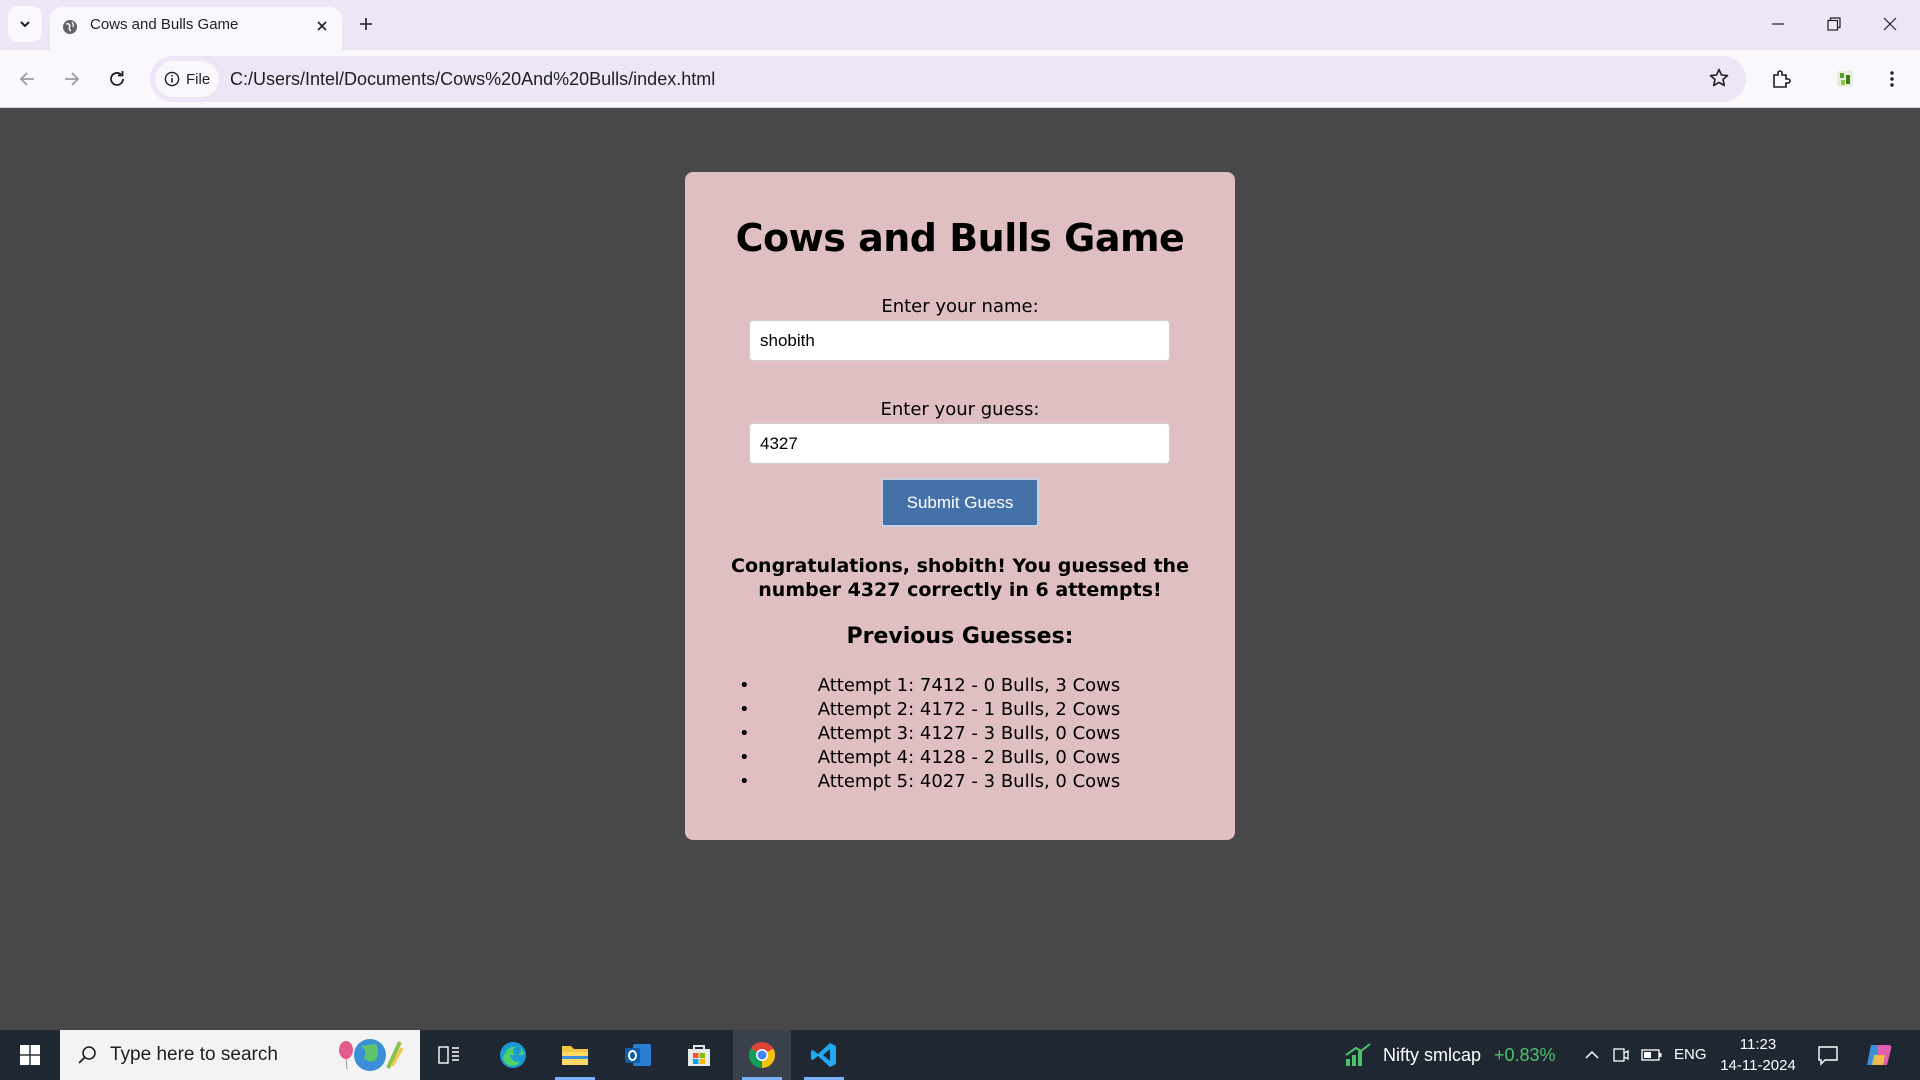 The width and height of the screenshot is (1920, 1080). I want to click on task-view-button, so click(449, 1055).